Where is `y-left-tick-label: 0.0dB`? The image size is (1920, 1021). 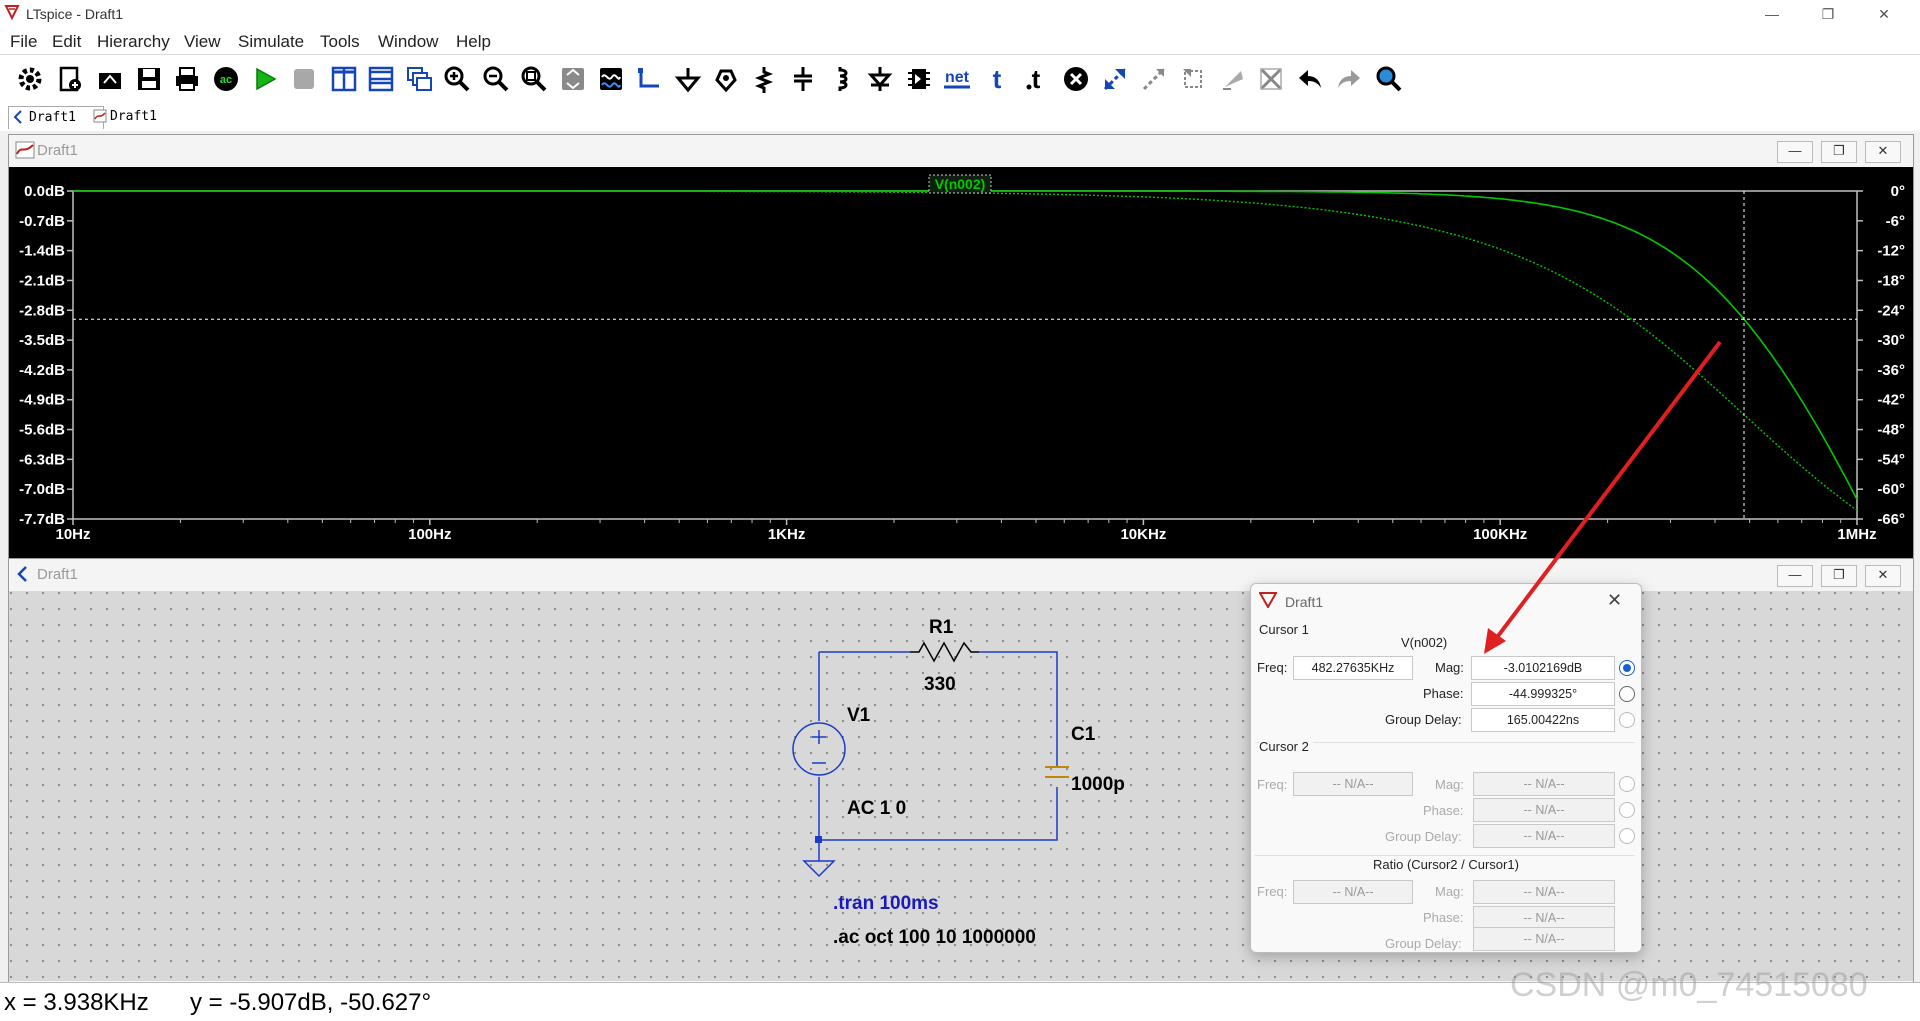
y-left-tick-label: 0.0dB is located at coordinates (44, 191).